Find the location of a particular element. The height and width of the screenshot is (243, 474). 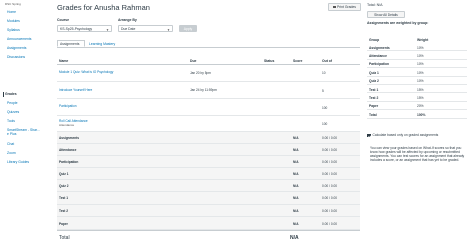

assignment-link: Roll Call Attendance is located at coordinates (73, 121).